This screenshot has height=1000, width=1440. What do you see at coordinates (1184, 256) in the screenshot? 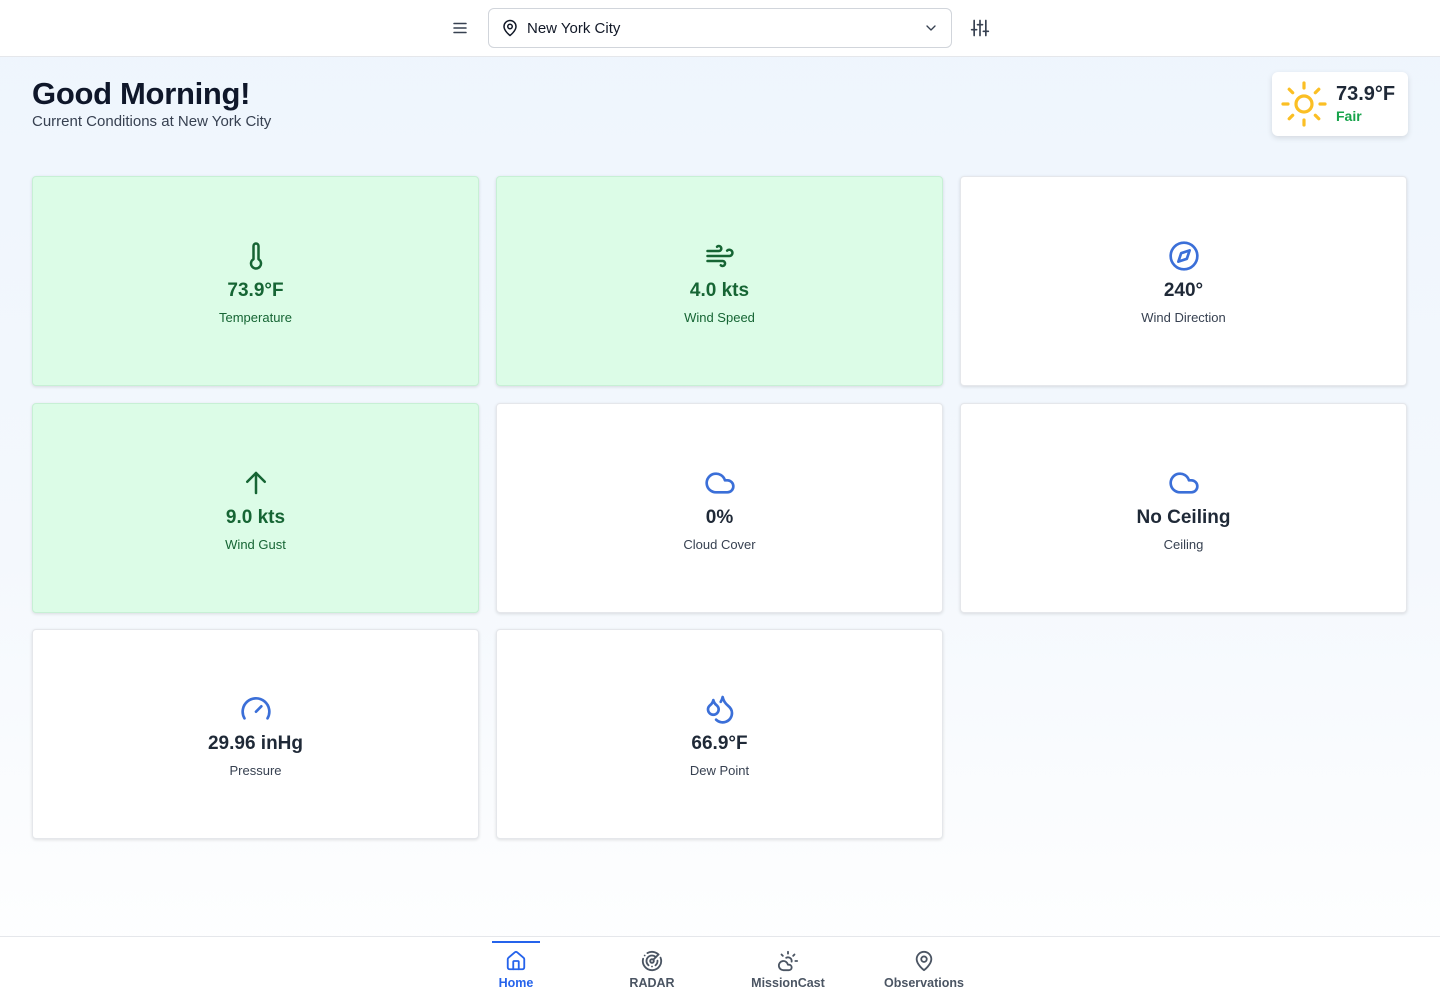
I see `compass-icon` at bounding box center [1184, 256].